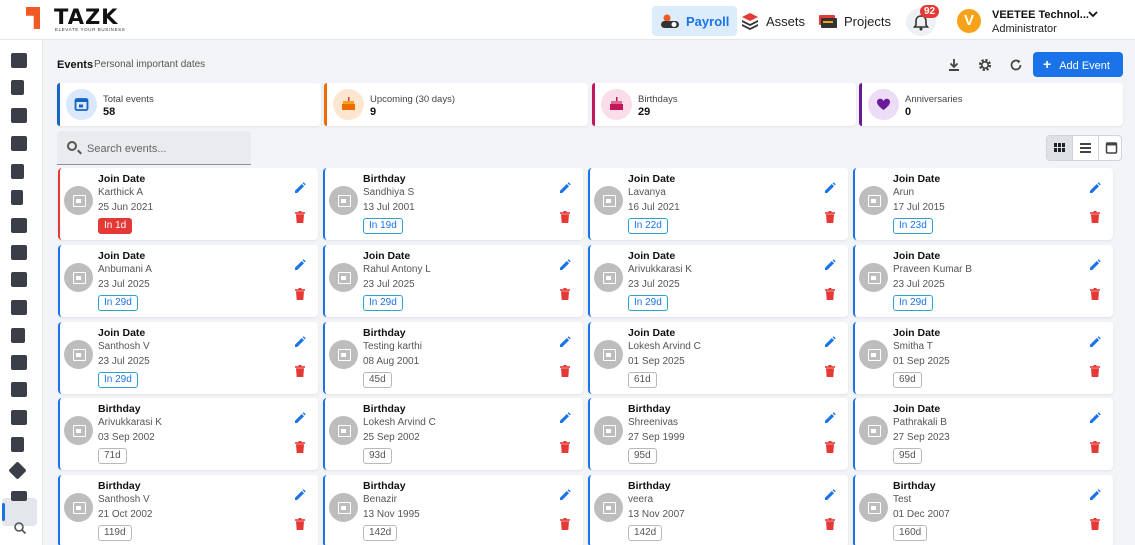 The image size is (1135, 545). Describe the element at coordinates (188, 204) in the screenshot. I see `event-card: Join Date Karthick A 25 Jun 2021 In 1d` at that location.